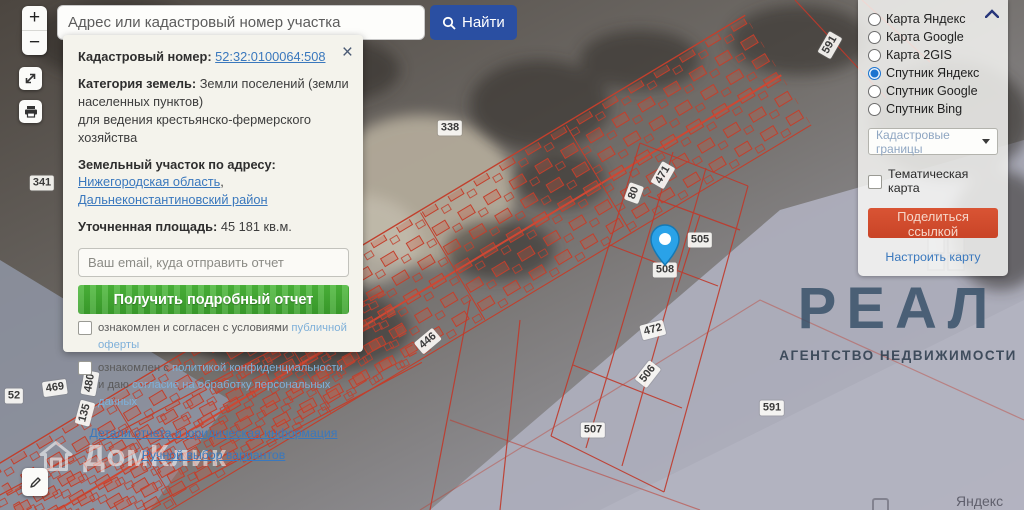 The width and height of the screenshot is (1024, 510). Describe the element at coordinates (177, 164) in the screenshot. I see `address-label: Земельный участок по адресу:` at that location.